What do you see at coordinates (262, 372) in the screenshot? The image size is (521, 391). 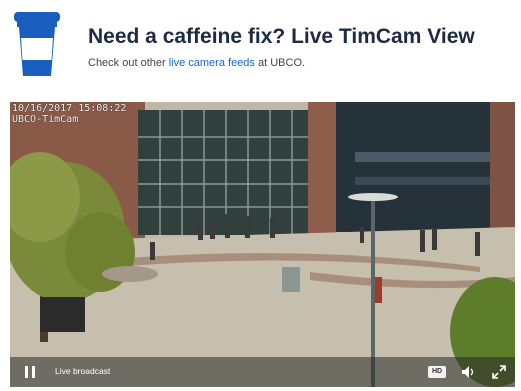 I see `player-control-bar: Live broadcast HD` at bounding box center [262, 372].